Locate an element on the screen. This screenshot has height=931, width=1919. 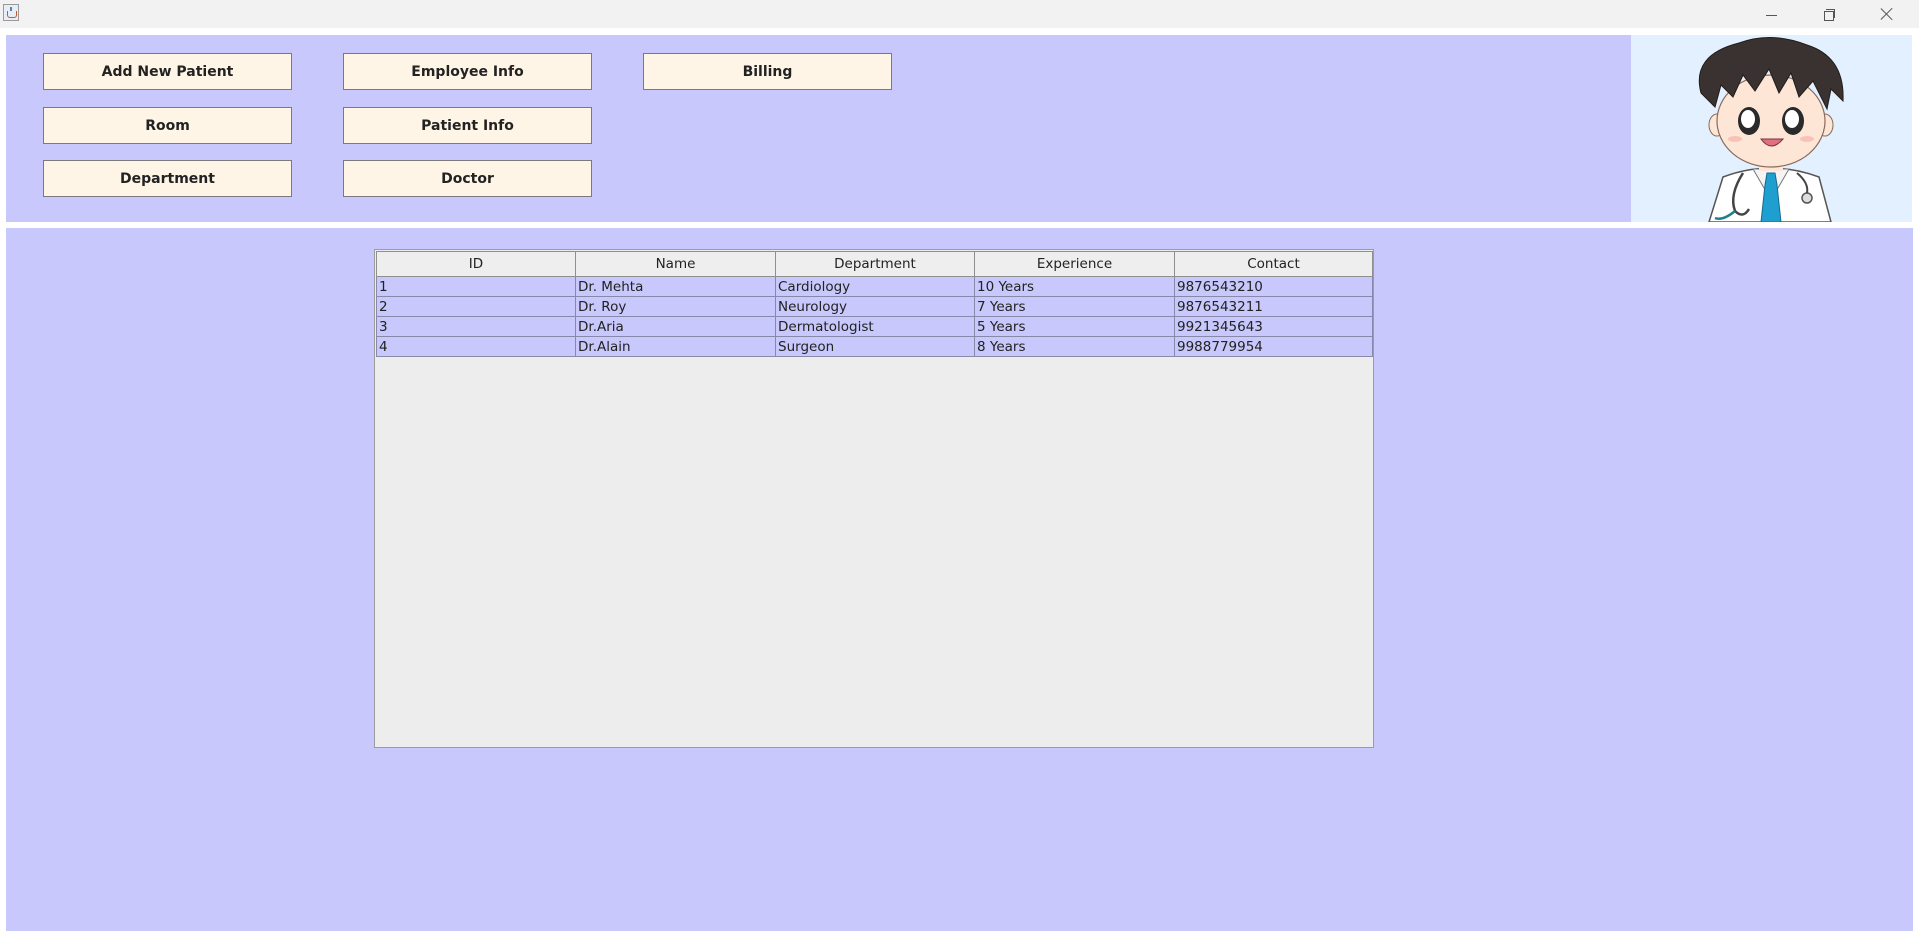
cell-id: 3 is located at coordinates (476, 326).